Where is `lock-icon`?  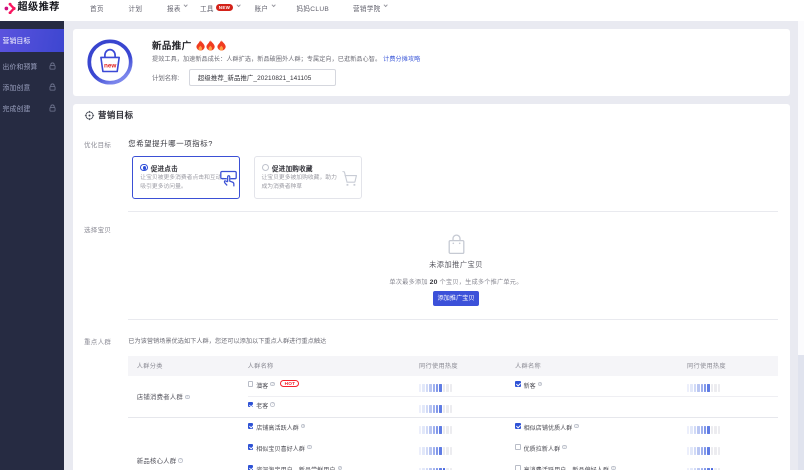
lock-icon is located at coordinates (52, 66).